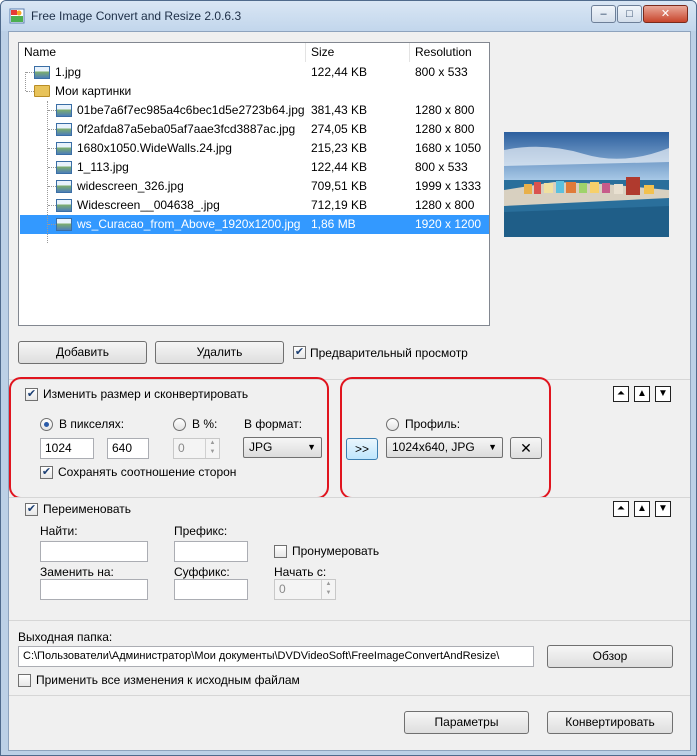 The width and height of the screenshot is (697, 756). I want to click on window-title: Free Image Convert and Resize 2.0.6.3, so click(136, 16).